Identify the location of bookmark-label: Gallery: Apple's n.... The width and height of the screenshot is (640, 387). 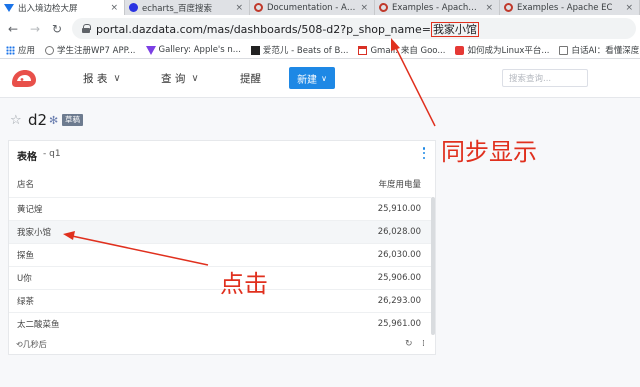
(199, 50).